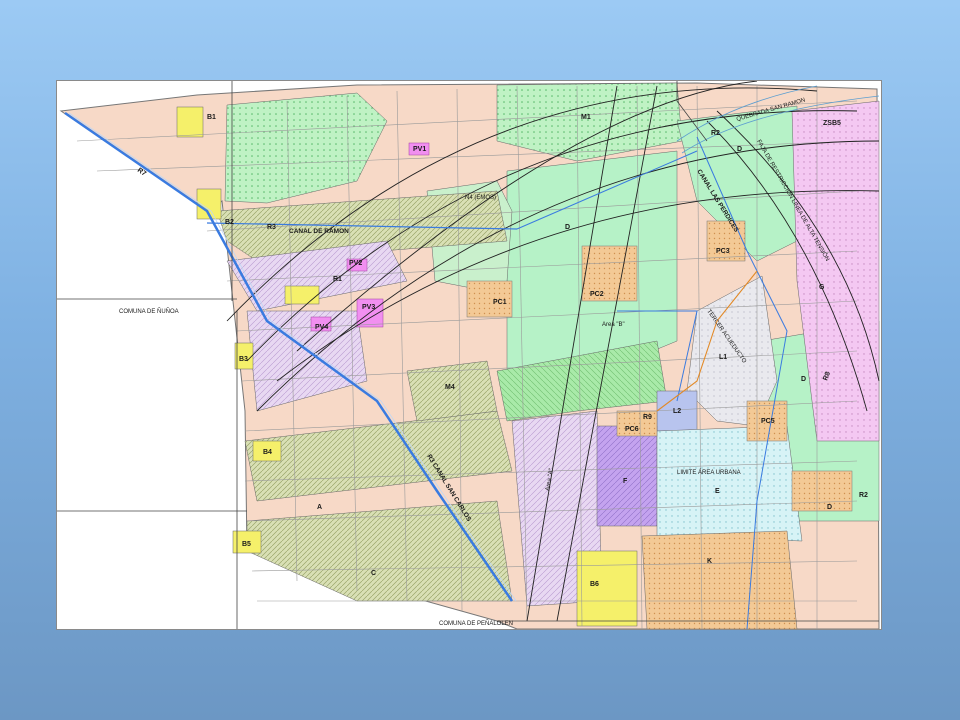 The image size is (960, 720). Describe the element at coordinates (149, 311) in the screenshot. I see `commune-label-west: COMUNA DE ÑUÑOA` at that location.